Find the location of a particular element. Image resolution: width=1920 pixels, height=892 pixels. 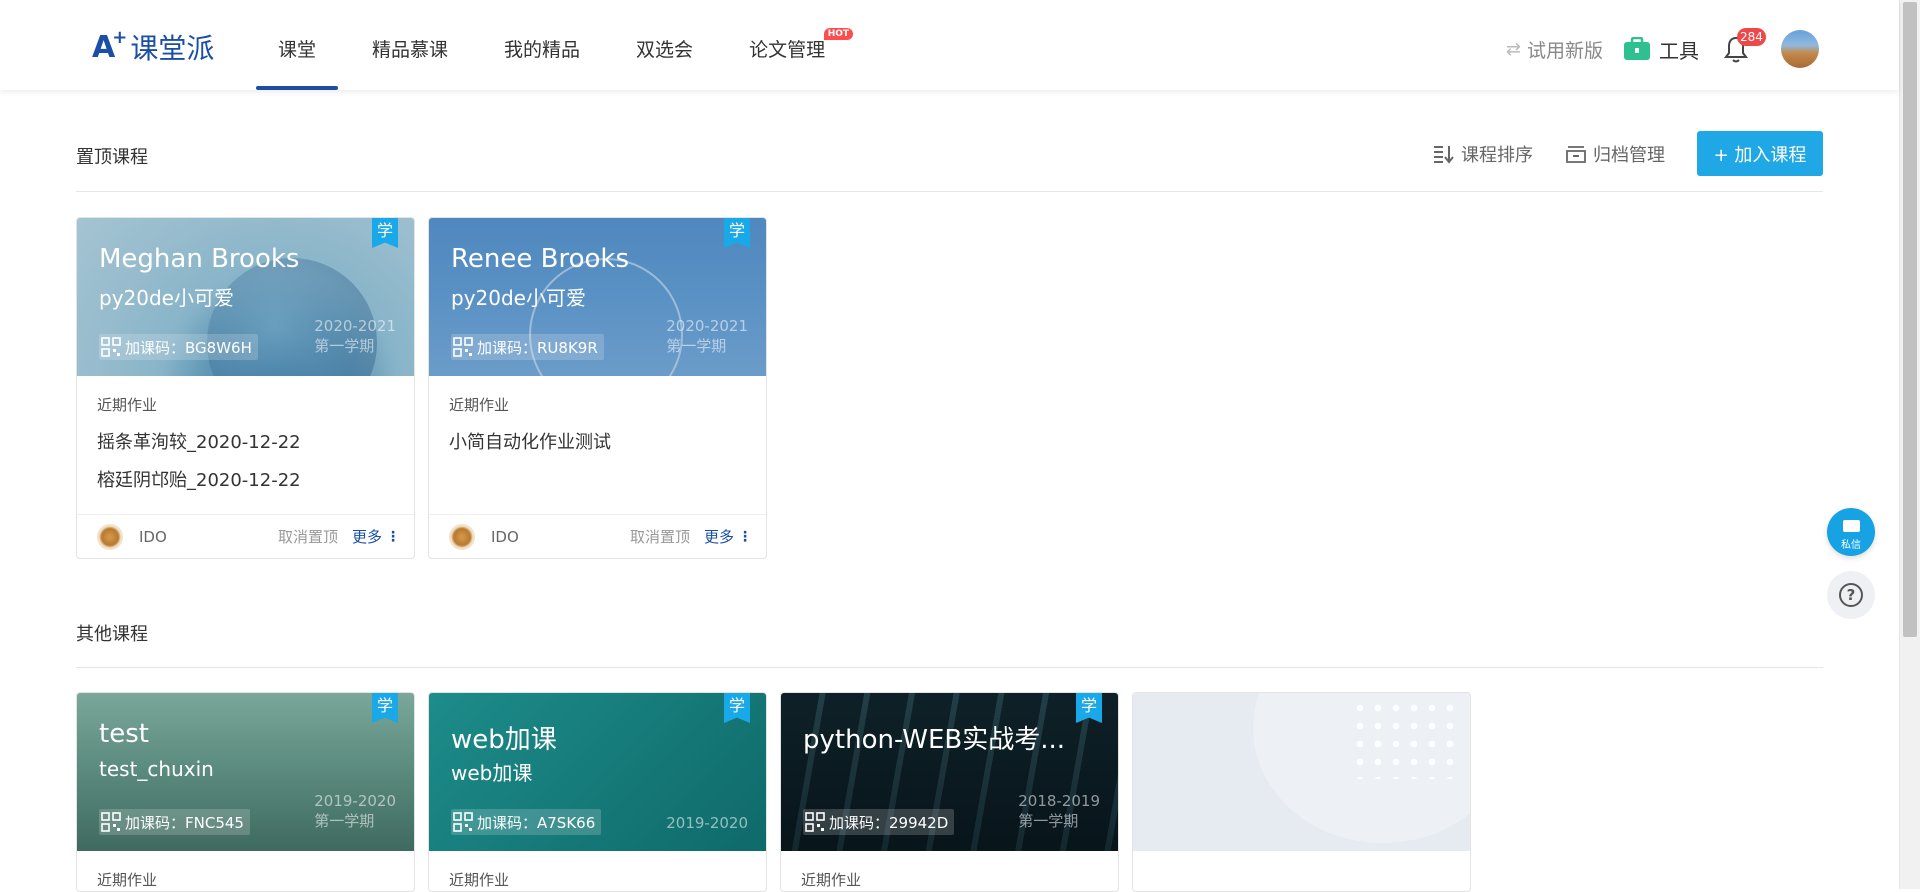

course-code-text: 加课码：BG8W6H is located at coordinates (188, 347).